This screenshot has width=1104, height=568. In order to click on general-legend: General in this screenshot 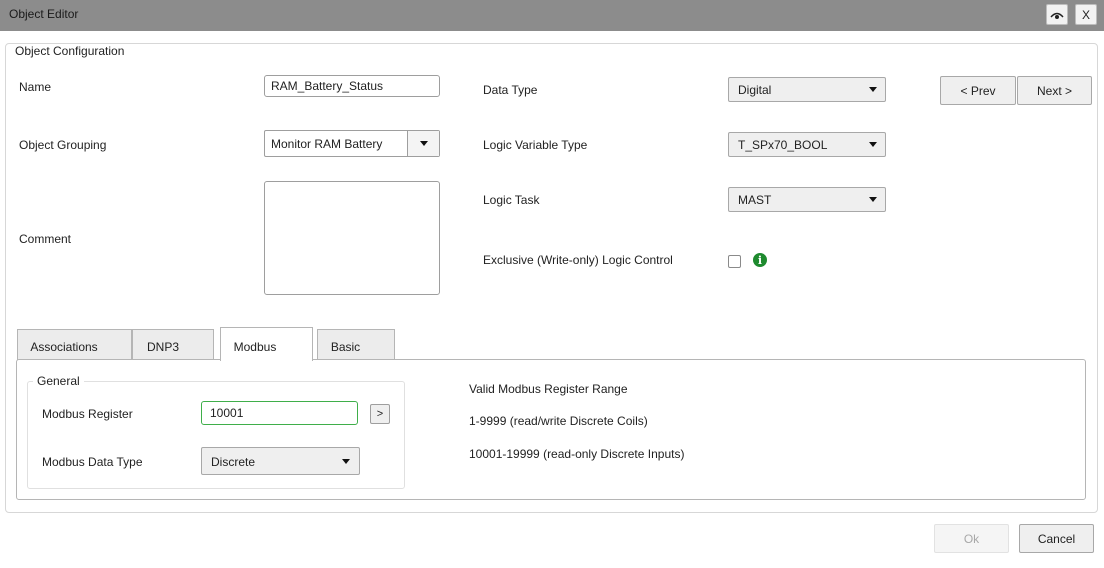, I will do `click(58, 381)`.